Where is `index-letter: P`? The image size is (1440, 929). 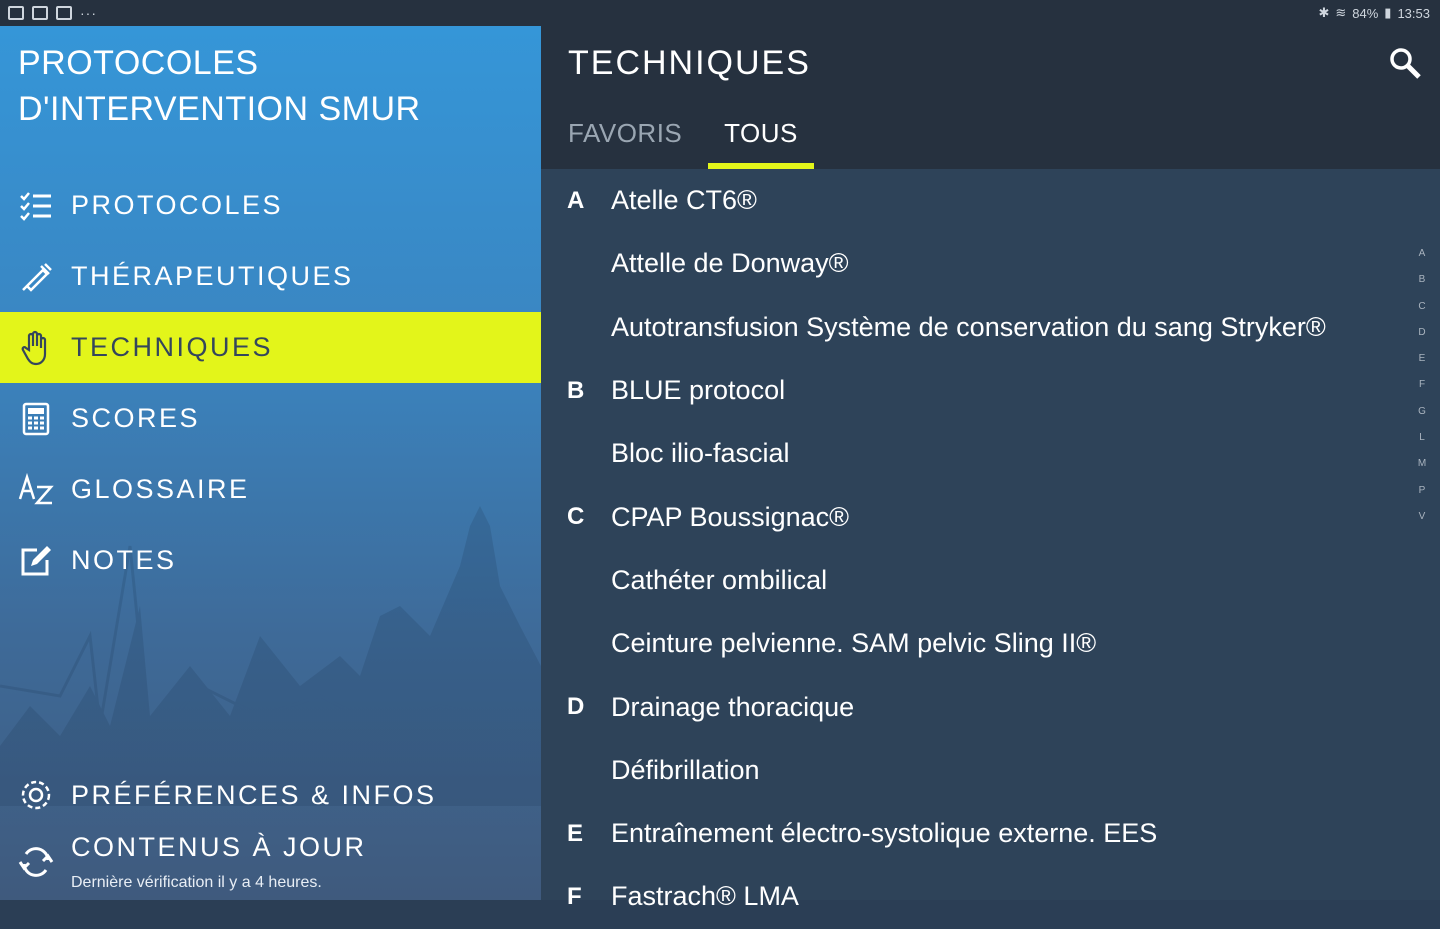 index-letter: P is located at coordinates (1422, 498).